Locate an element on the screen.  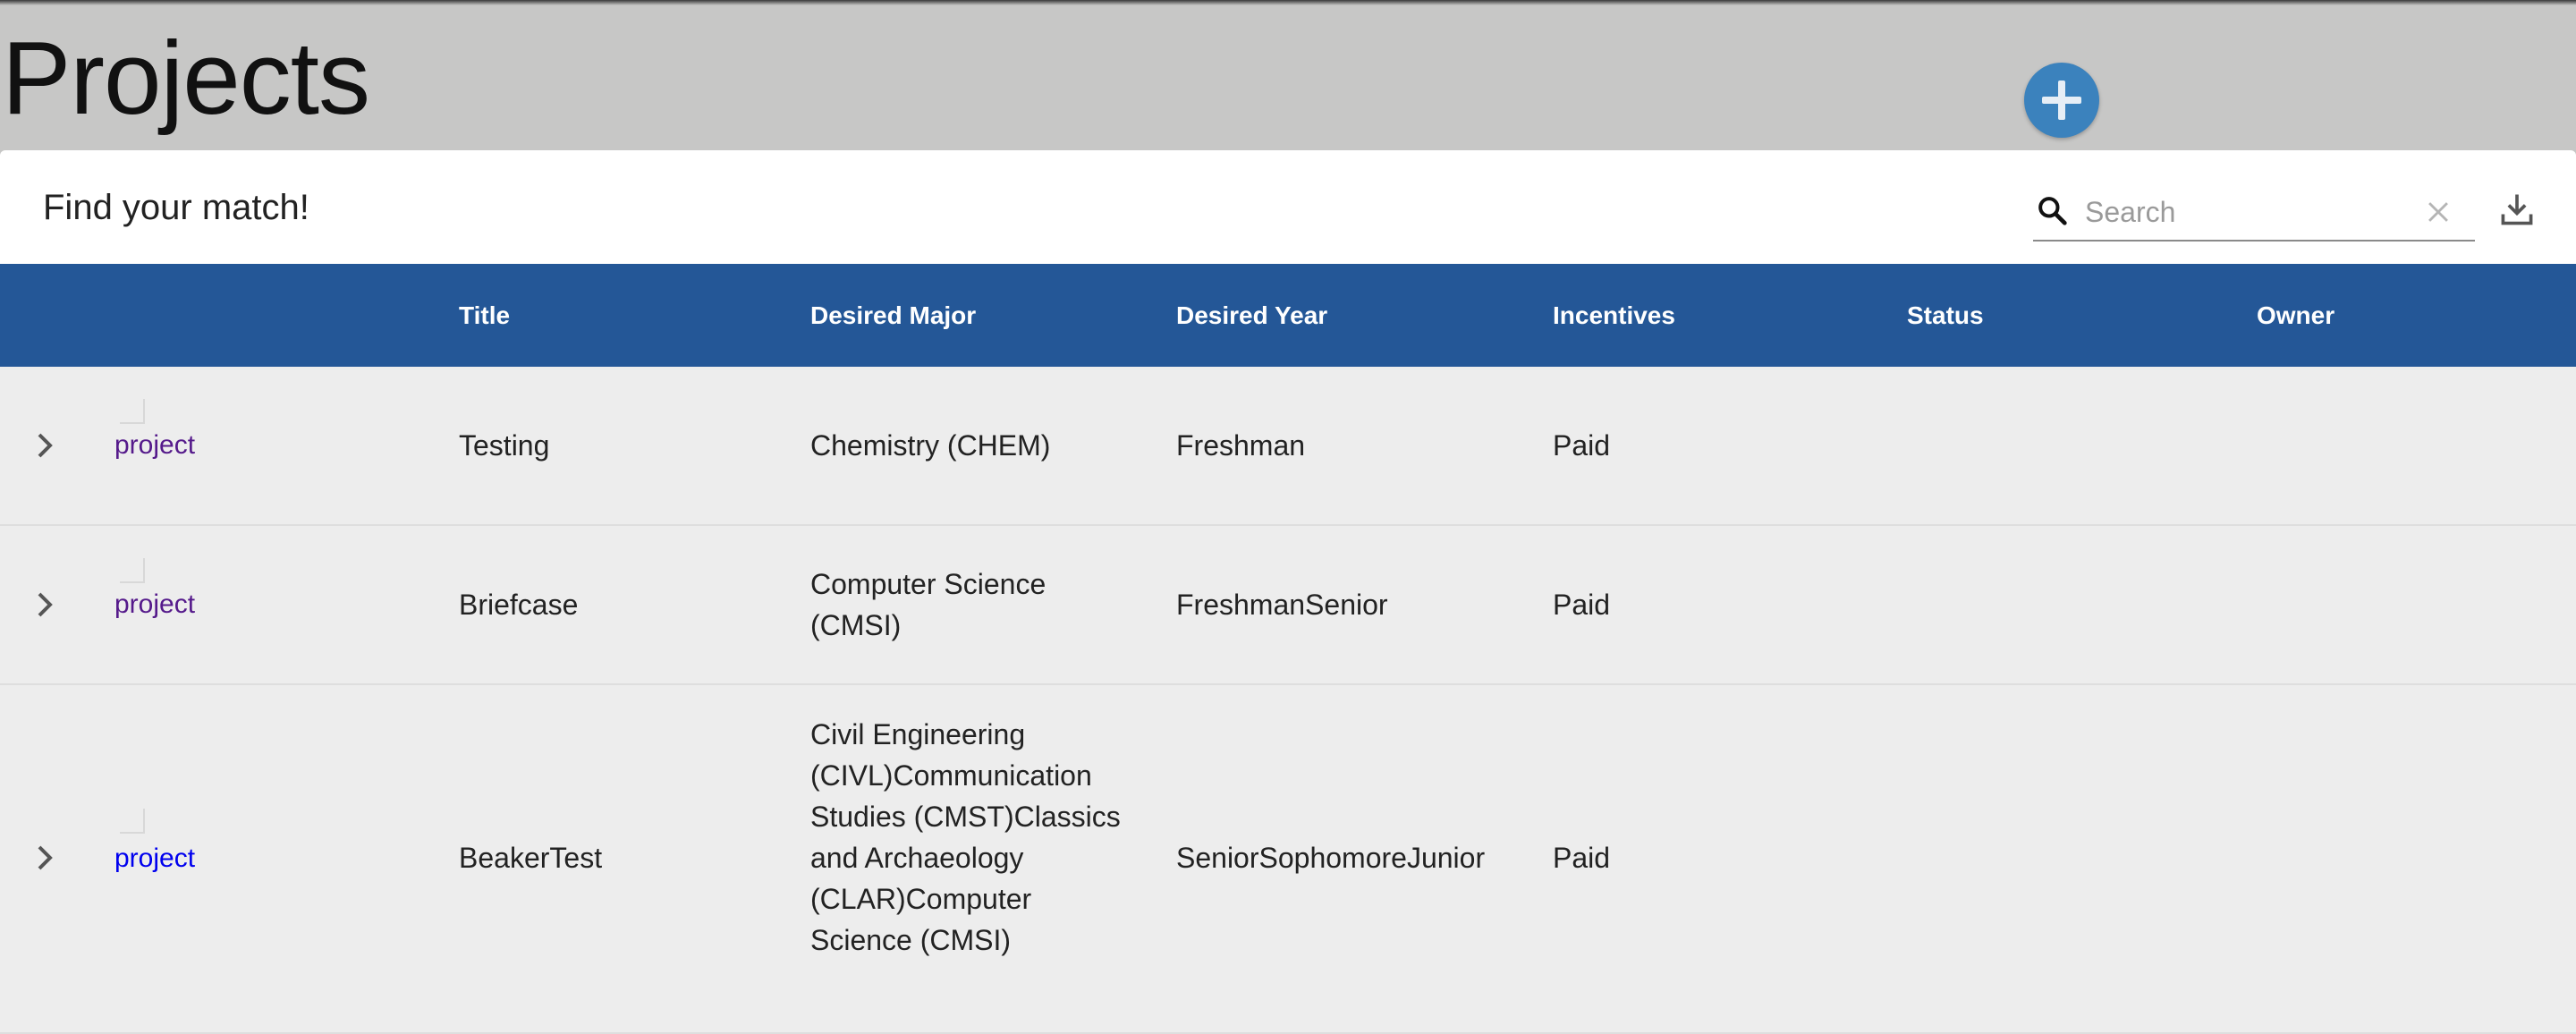
cell-desired-year: Freshman is located at coordinates (1241, 446).